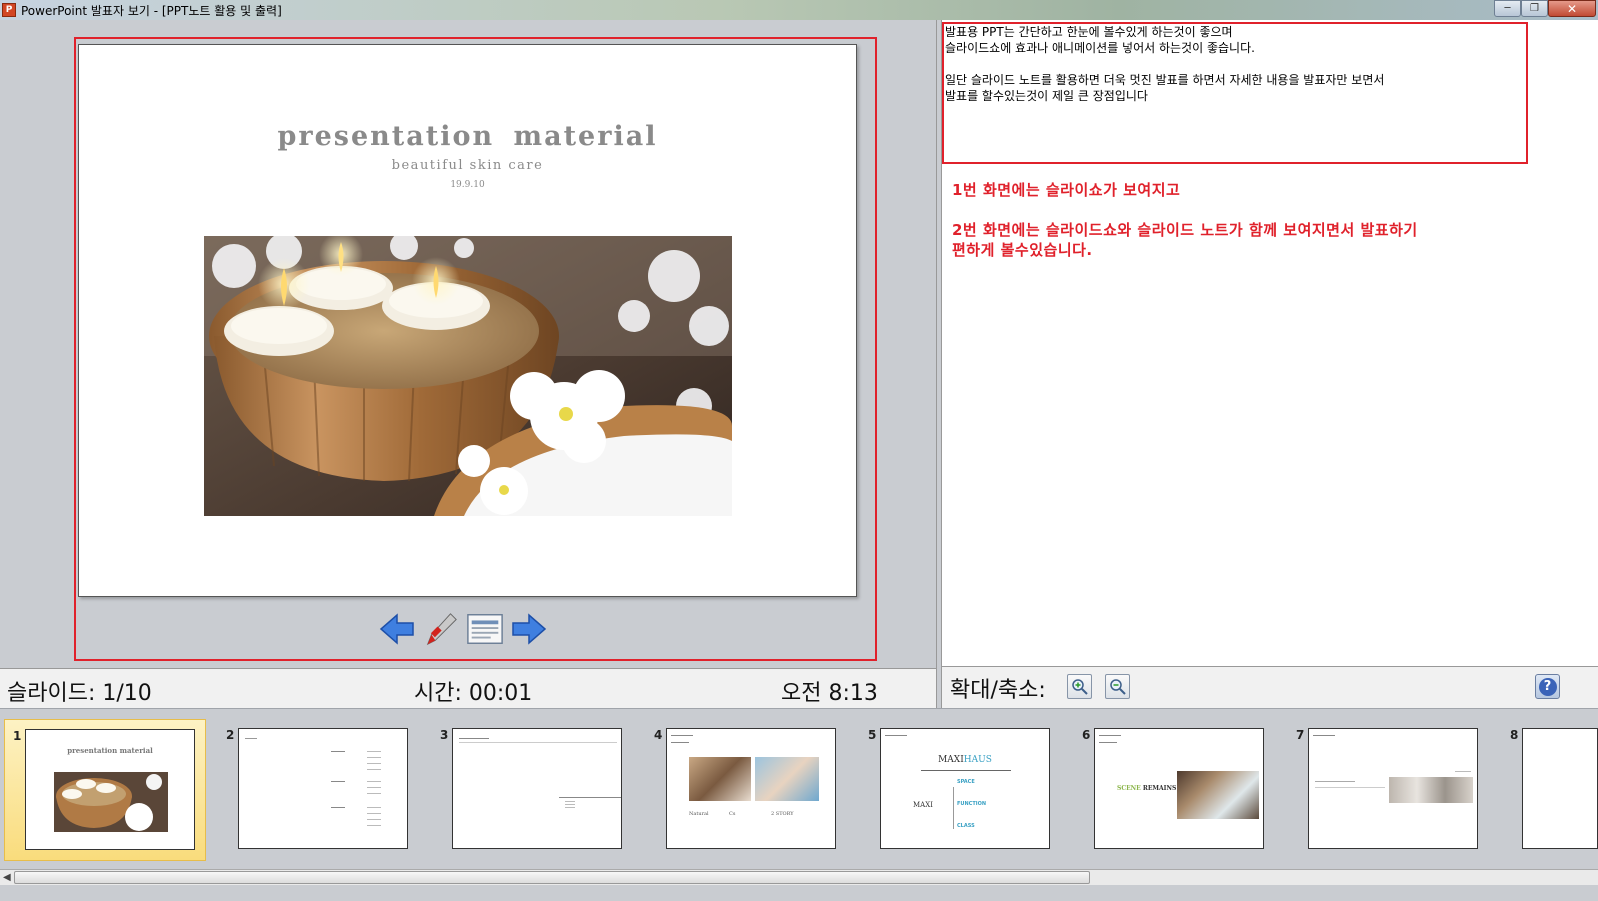 Image resolution: width=1598 pixels, height=901 pixels. What do you see at coordinates (151, 10) in the screenshot?
I see `window-title: PowerPoint 발표자 보기 - [PPT노트 활용 및 출력]` at bounding box center [151, 10].